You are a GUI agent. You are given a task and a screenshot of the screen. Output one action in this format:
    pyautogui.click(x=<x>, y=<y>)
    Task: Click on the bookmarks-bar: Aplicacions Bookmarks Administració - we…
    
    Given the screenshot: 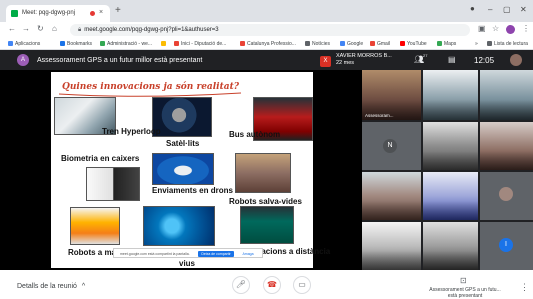 What is the action you would take?
    pyautogui.click(x=266, y=44)
    